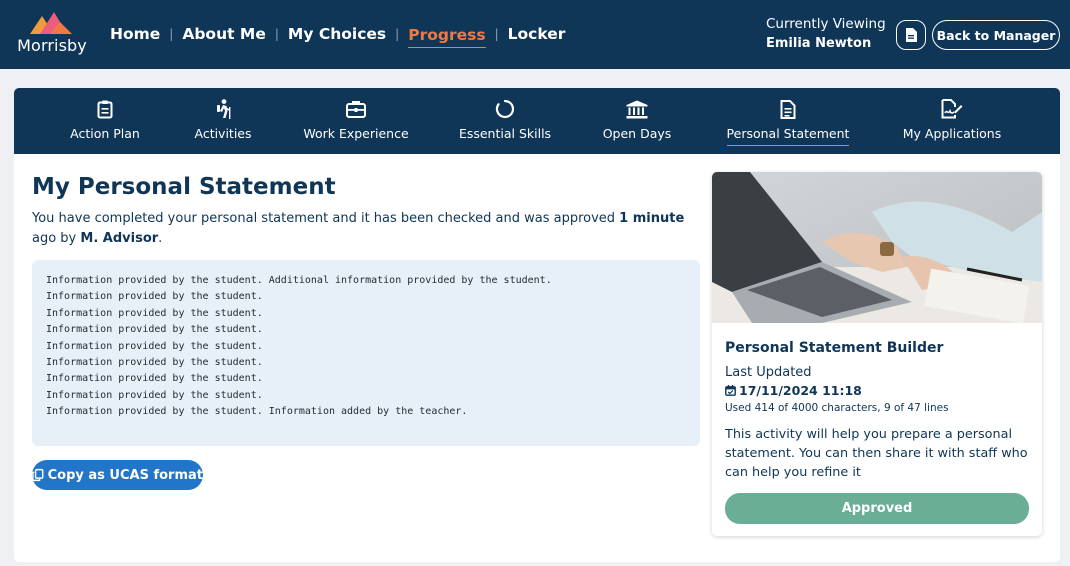  I want to click on copy-ucas-format-button: Copy as UCAS format, so click(117, 475).